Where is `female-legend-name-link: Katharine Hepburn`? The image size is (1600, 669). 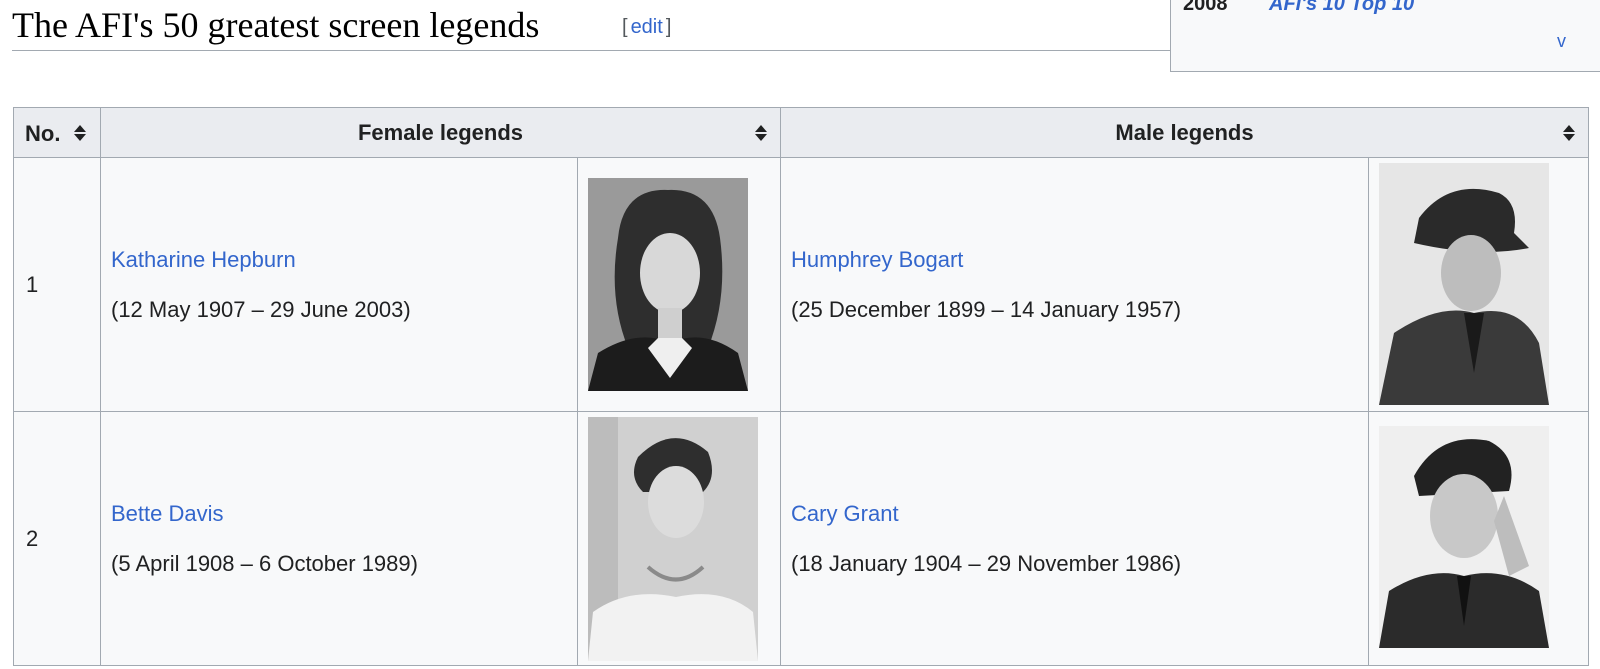 female-legend-name-link: Katharine Hepburn is located at coordinates (344, 260).